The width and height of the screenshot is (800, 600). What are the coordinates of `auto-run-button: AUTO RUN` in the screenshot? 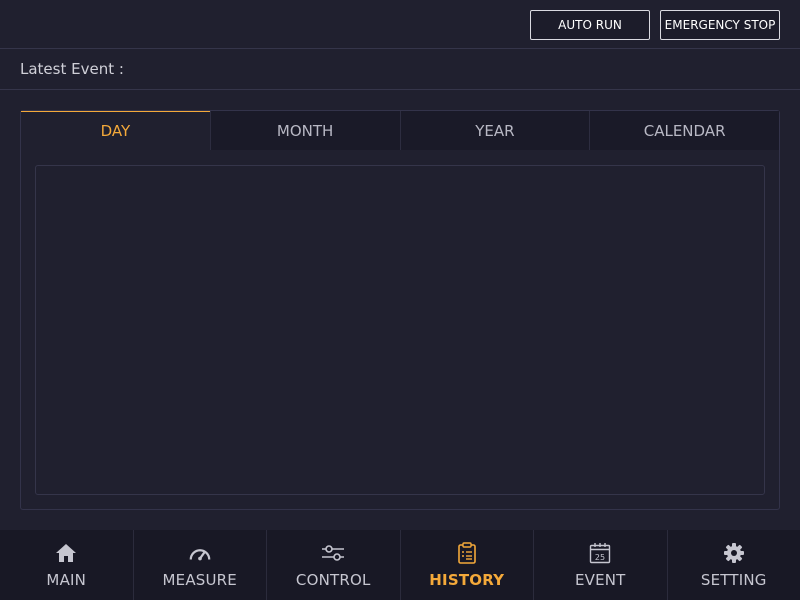 It's located at (590, 25).